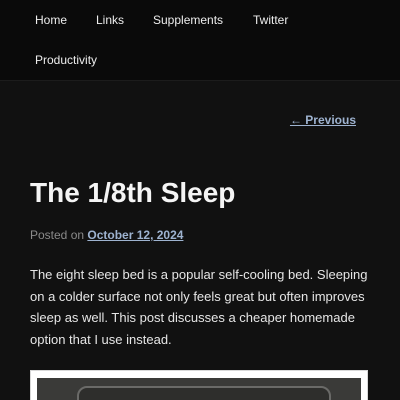 This screenshot has height=400, width=400. Describe the element at coordinates (188, 20) in the screenshot. I see `nav-item-supplements: Supplements` at that location.